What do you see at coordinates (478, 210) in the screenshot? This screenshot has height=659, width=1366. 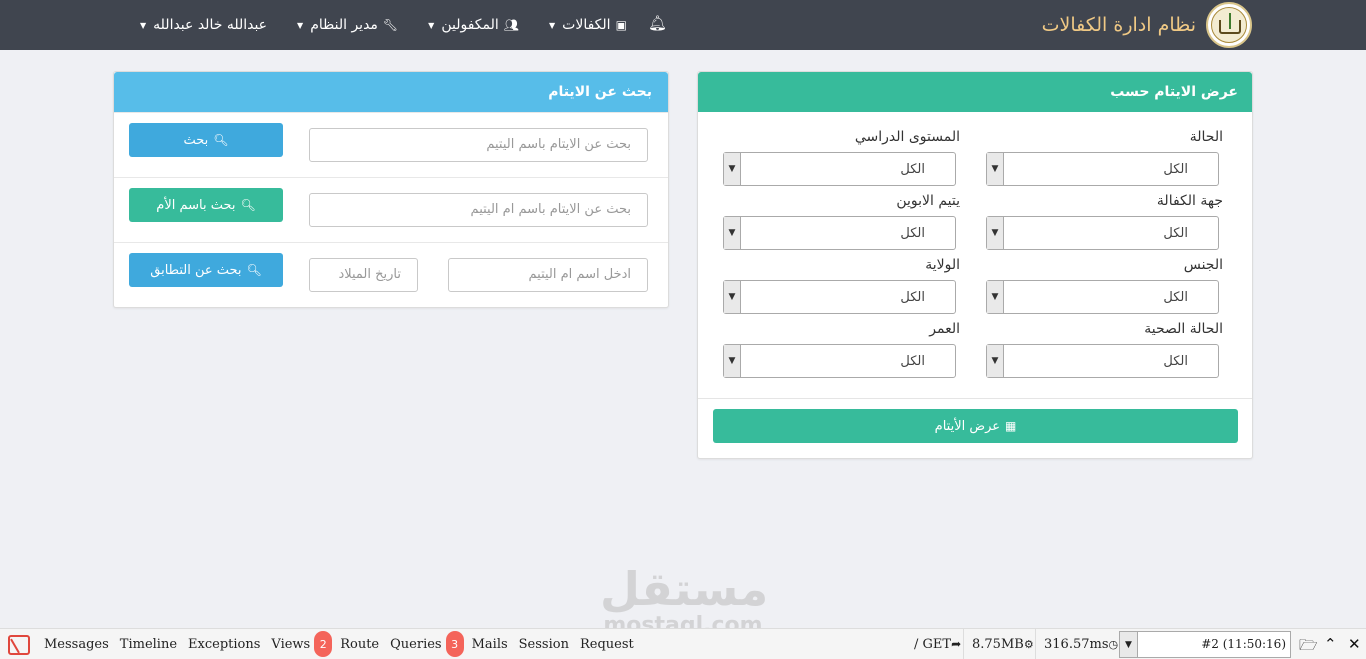 I see `mother-name-search-input: بحث عن الايتام باسم ام اليتيم` at bounding box center [478, 210].